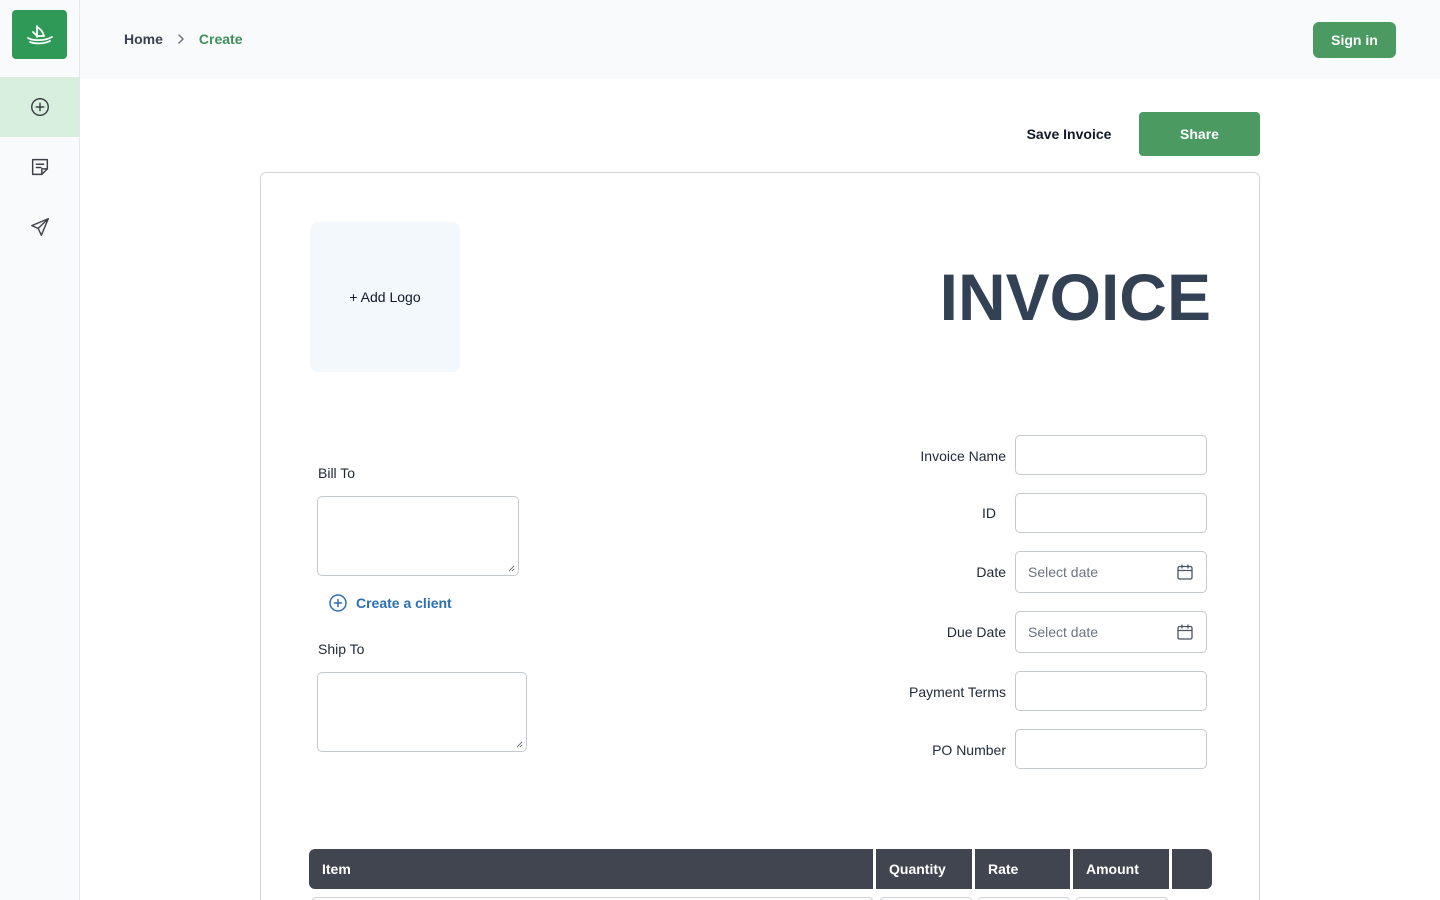  Describe the element at coordinates (337, 473) in the screenshot. I see `bill-to-label: Bill To` at that location.